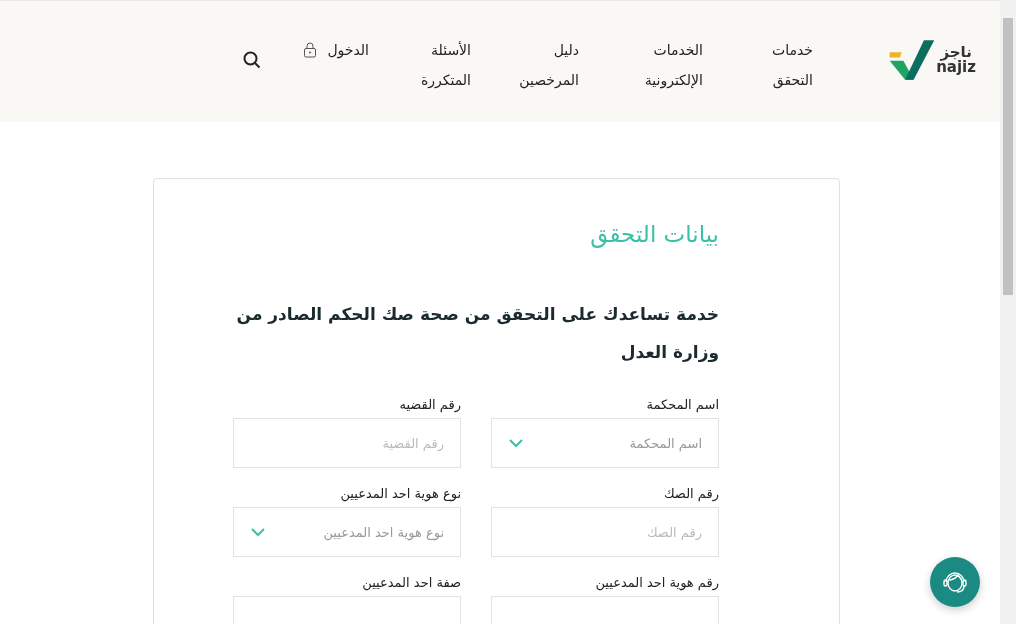  What do you see at coordinates (411, 582) in the screenshot?
I see `field-label: صفة احد المدعيين` at bounding box center [411, 582].